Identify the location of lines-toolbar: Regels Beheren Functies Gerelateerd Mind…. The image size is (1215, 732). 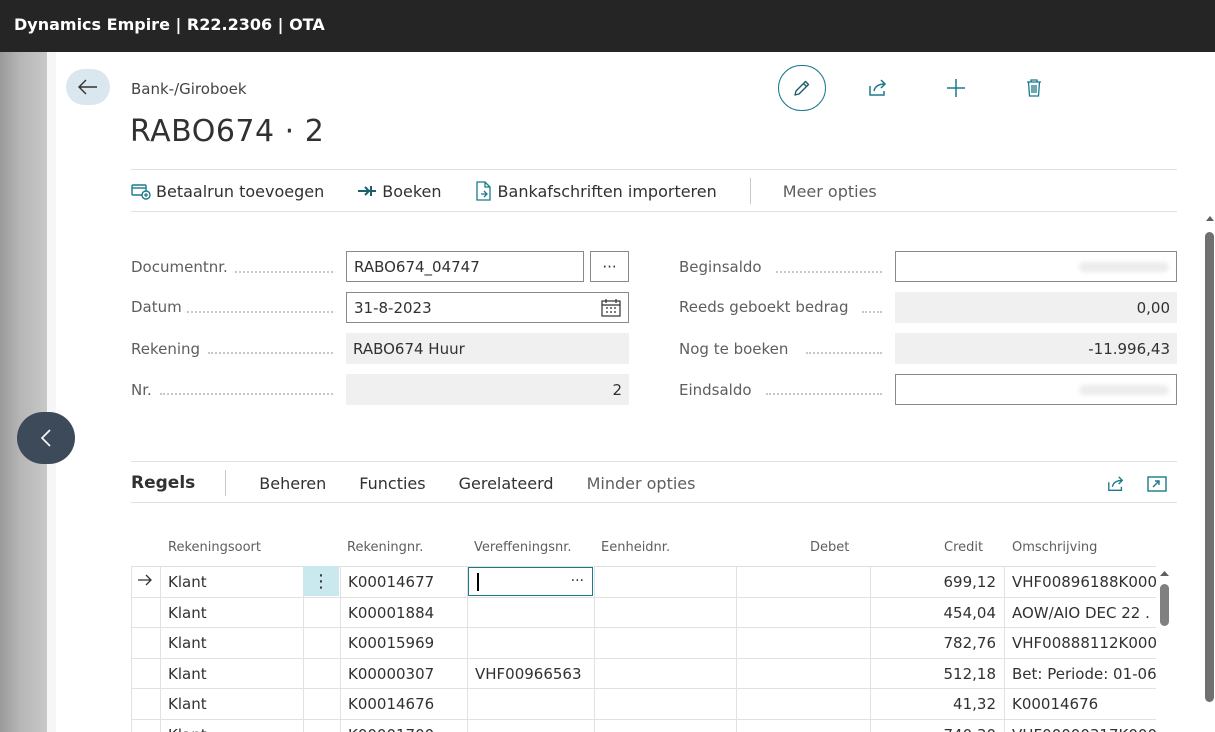
(429, 483).